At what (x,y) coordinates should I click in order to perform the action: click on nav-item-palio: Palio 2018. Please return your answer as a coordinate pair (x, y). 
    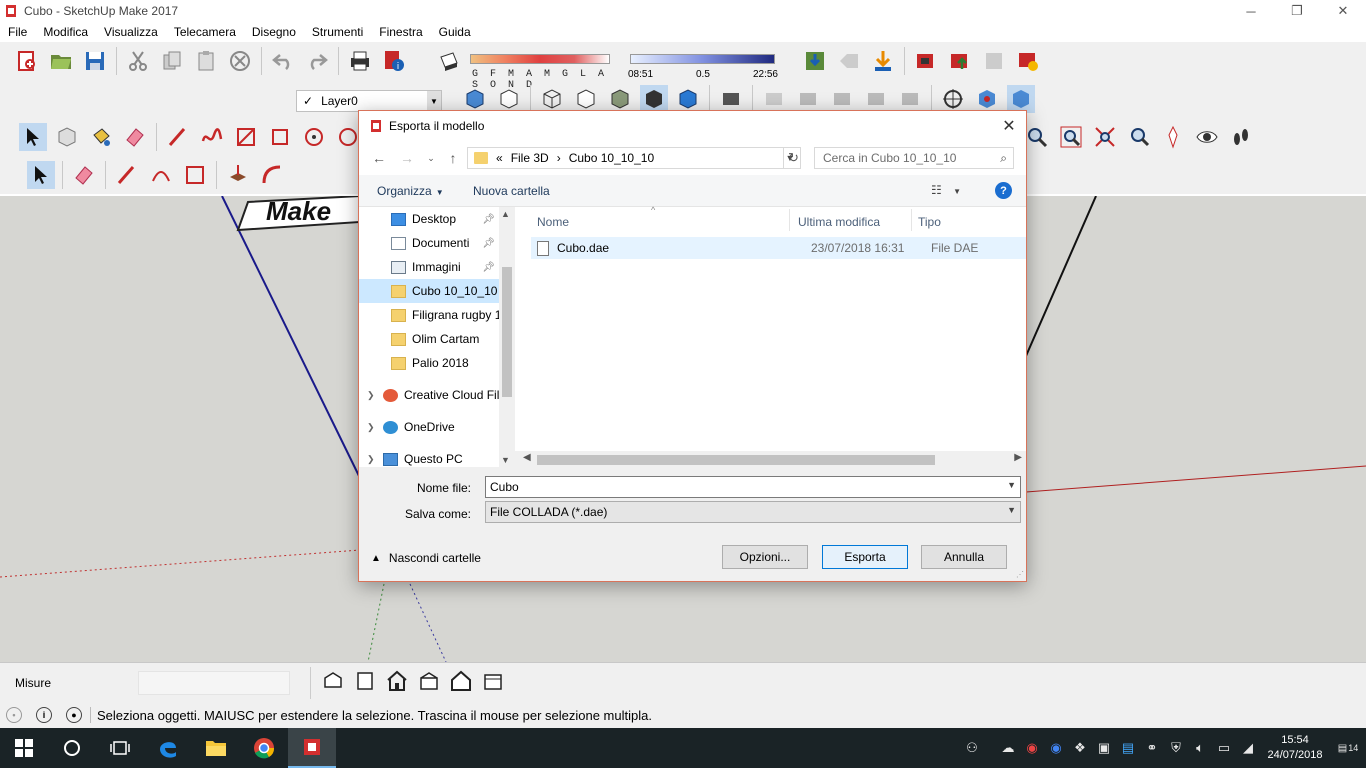
    Looking at the image, I should click on (429, 363).